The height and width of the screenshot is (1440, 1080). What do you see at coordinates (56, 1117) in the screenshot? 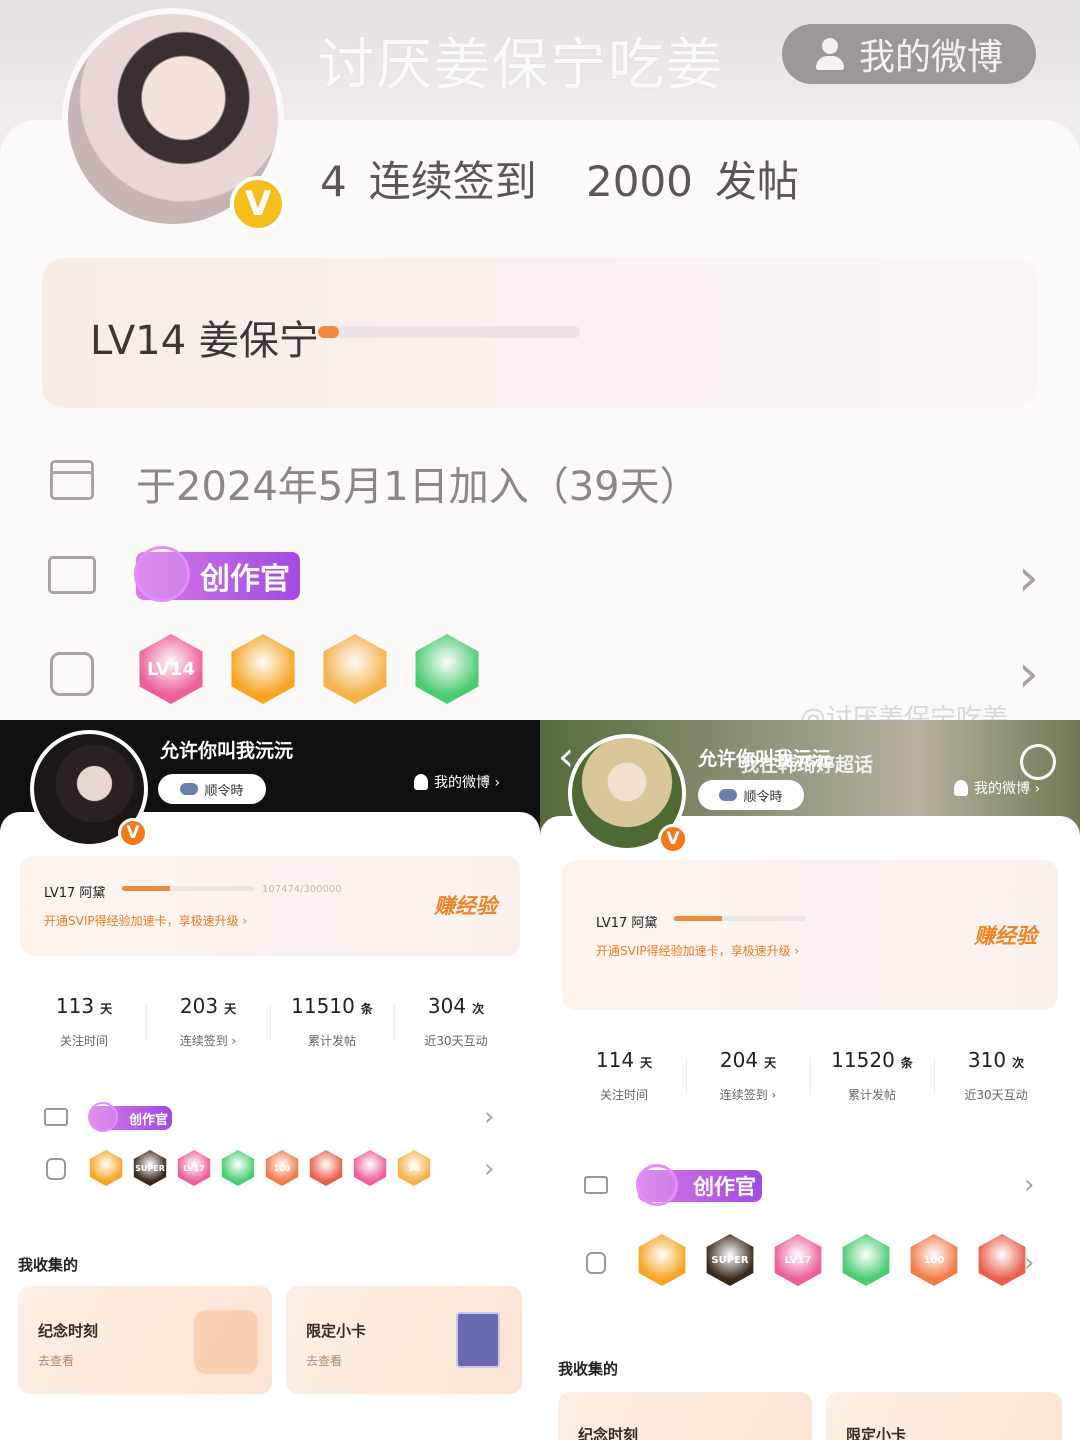
I see `id-card-icon` at bounding box center [56, 1117].